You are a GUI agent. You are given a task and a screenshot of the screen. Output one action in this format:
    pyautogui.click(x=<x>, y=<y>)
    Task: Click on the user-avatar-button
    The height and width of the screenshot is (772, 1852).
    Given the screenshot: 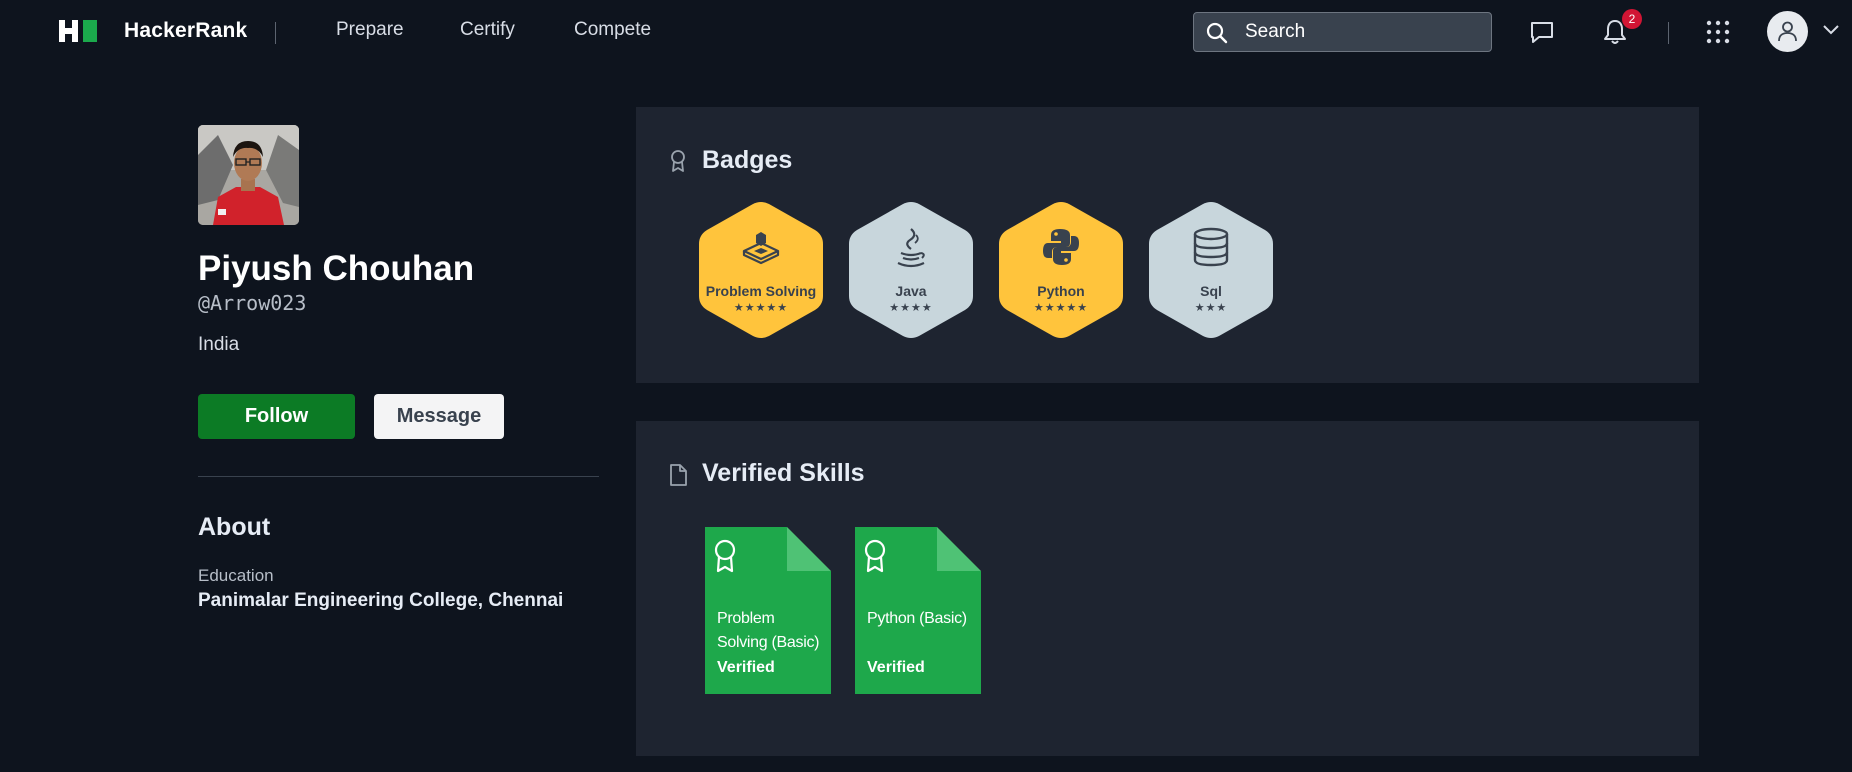 What is the action you would take?
    pyautogui.click(x=1787, y=31)
    